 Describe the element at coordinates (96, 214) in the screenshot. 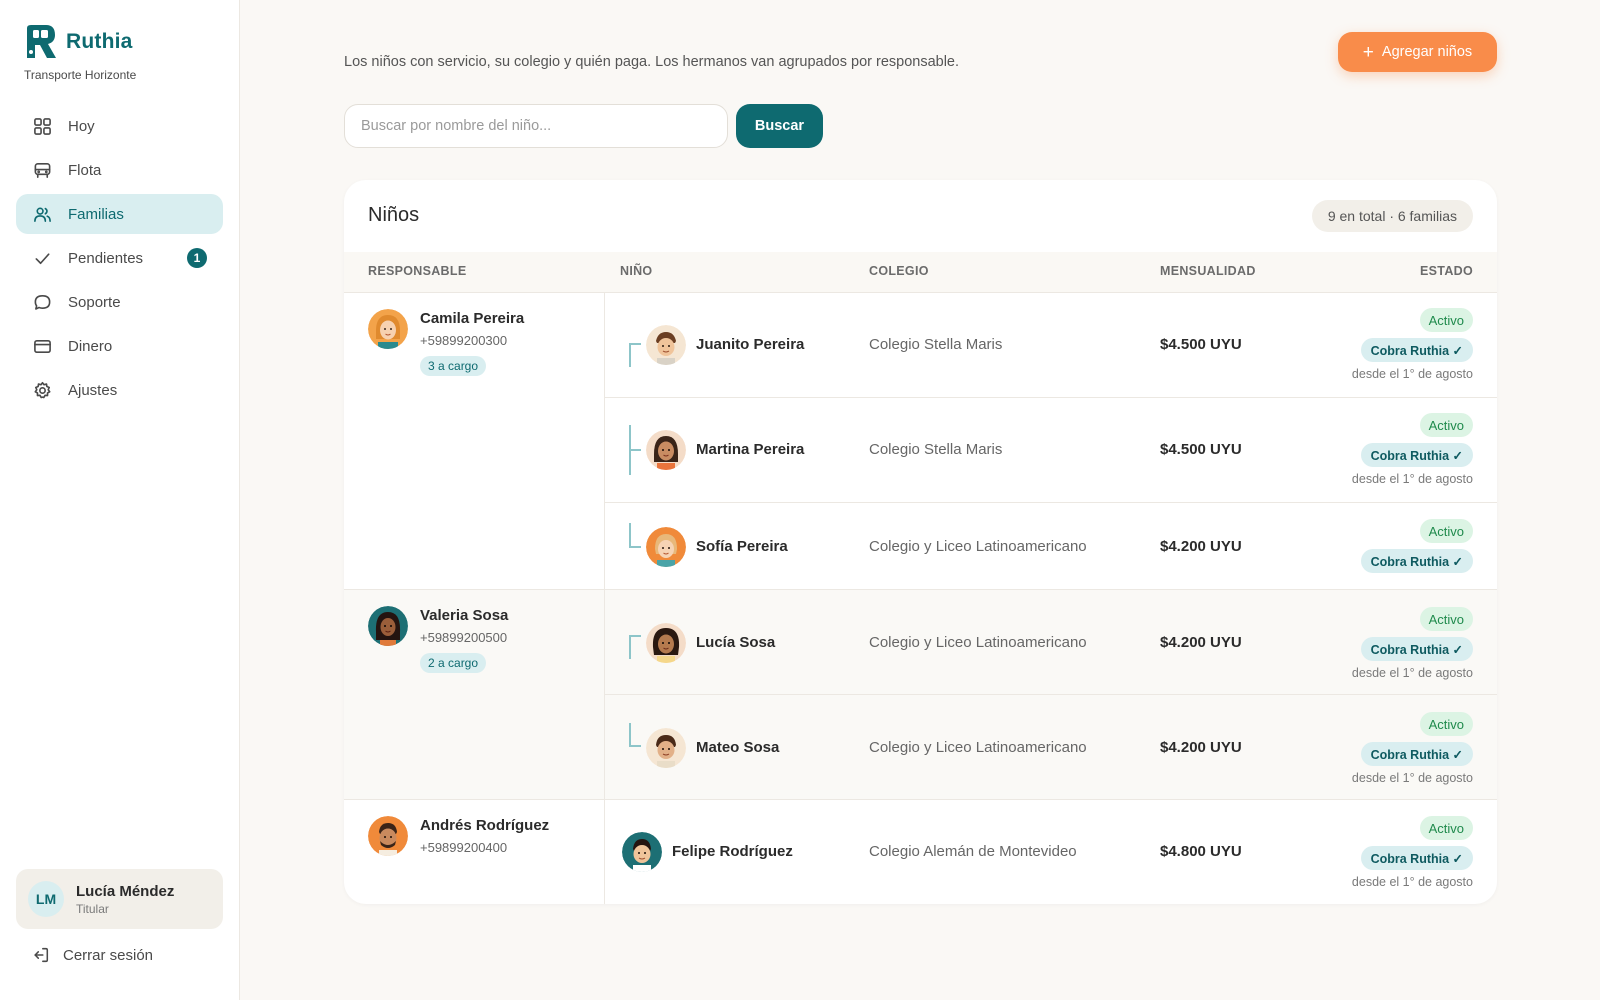

I see `nav-label: Familias` at that location.